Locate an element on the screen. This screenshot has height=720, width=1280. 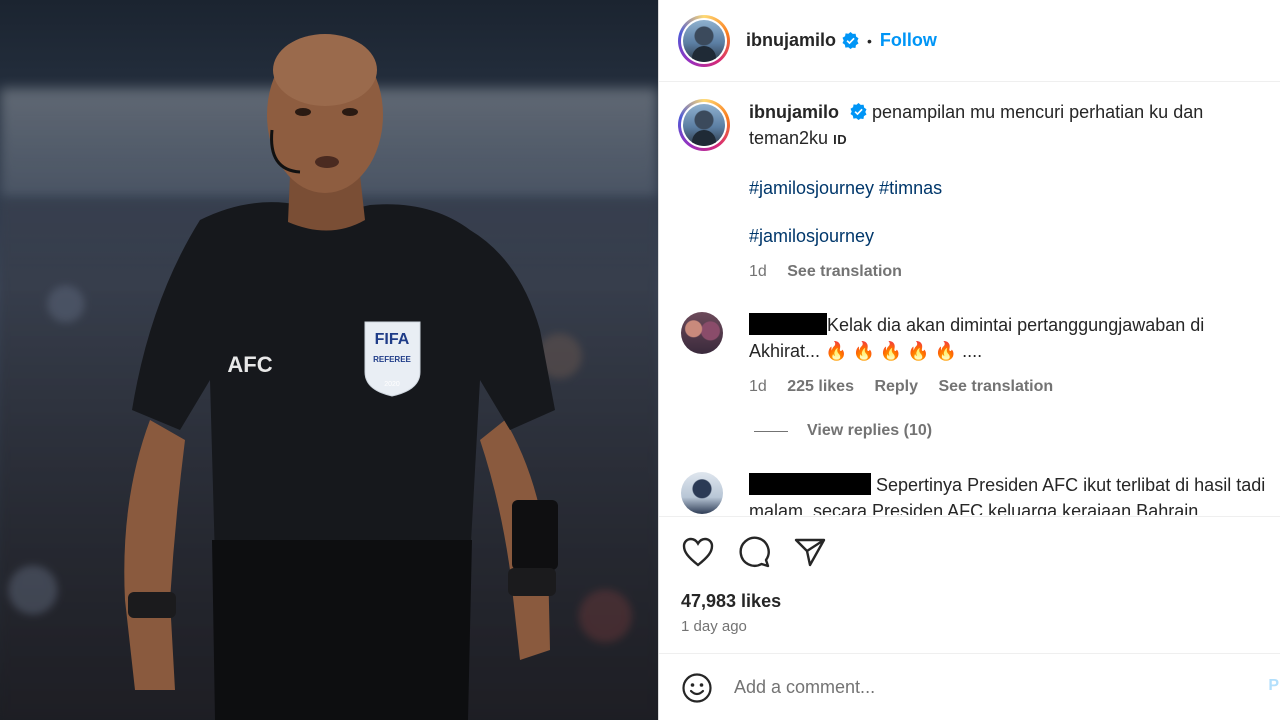
caption-username: ibnujamilo is located at coordinates (794, 112).